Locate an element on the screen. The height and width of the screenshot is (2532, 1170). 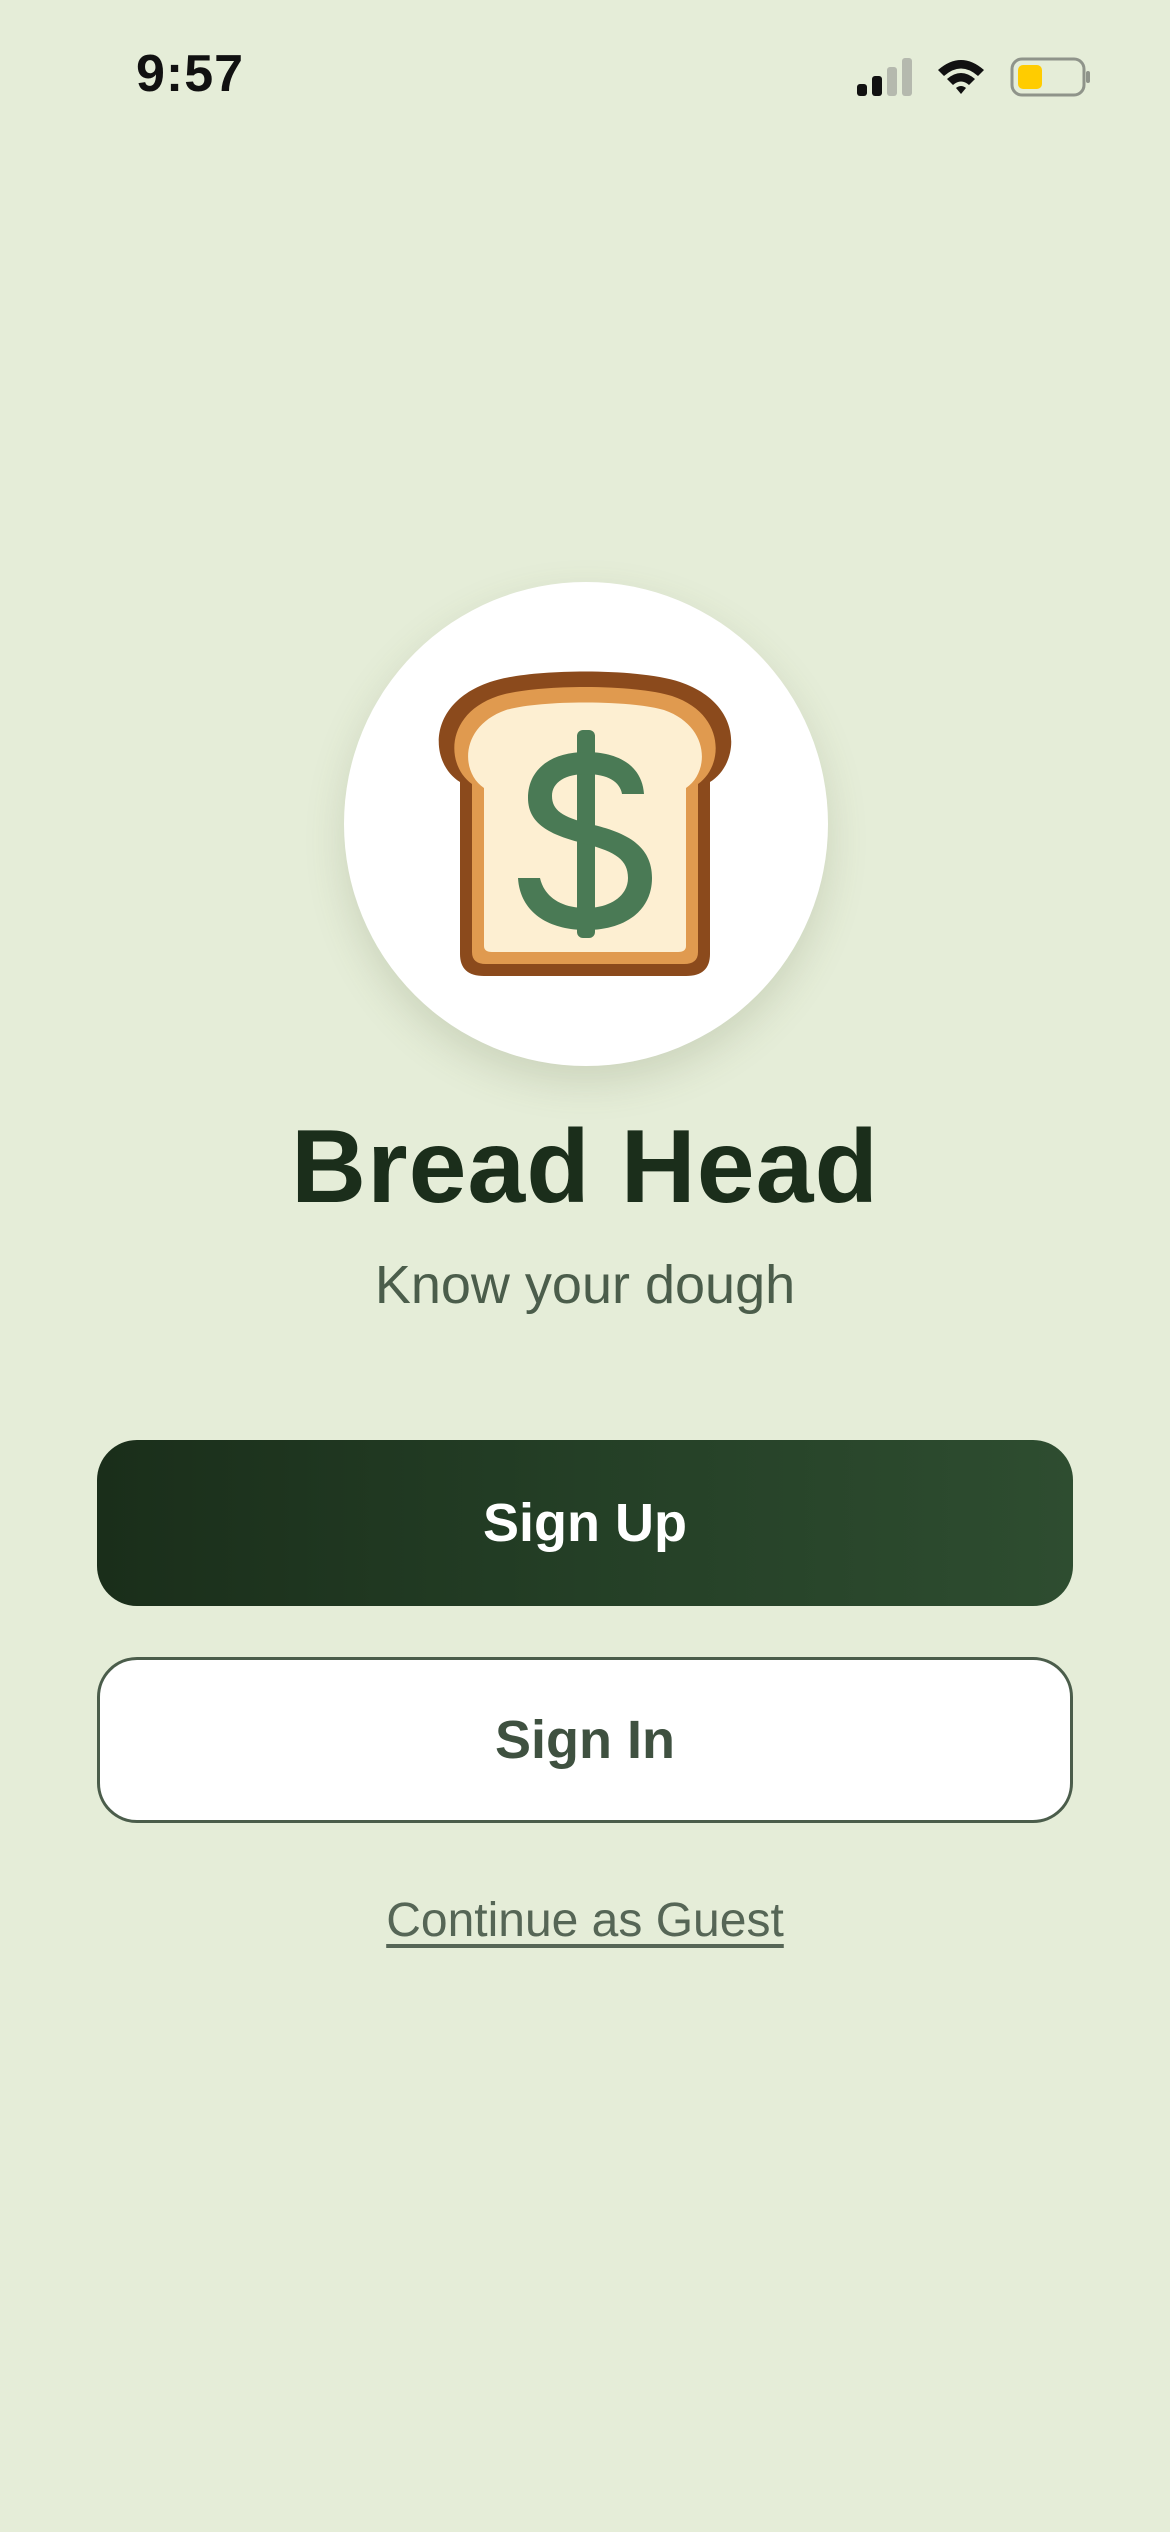
sign-in-label: Sign In is located at coordinates (585, 1740).